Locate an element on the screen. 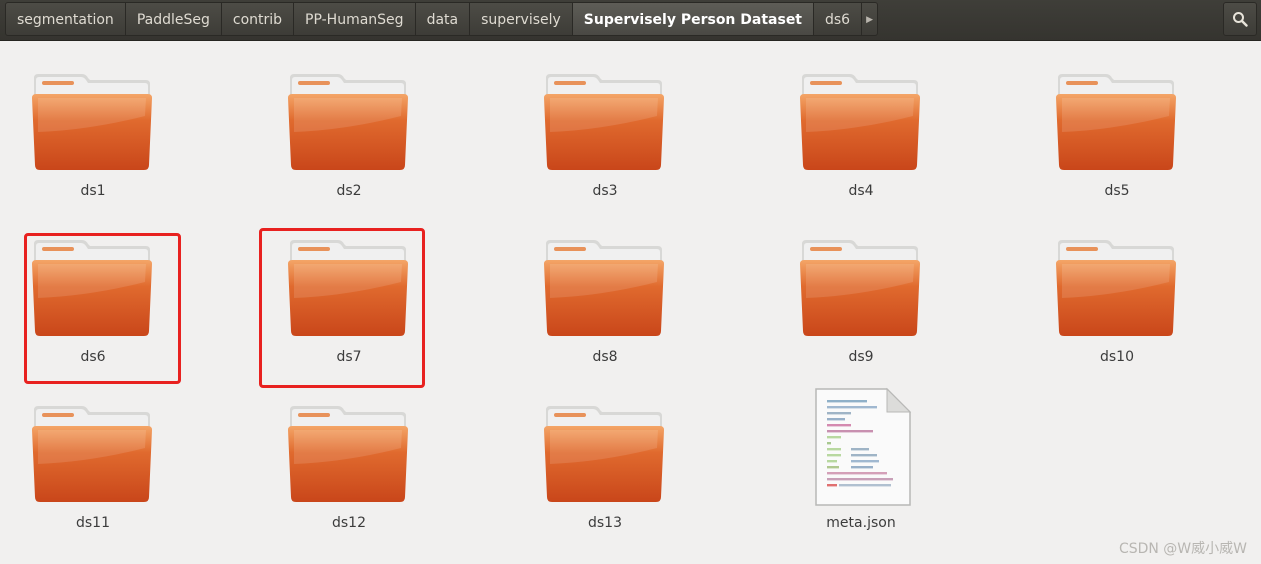  folder-item: ds13 is located at coordinates (602, 479).